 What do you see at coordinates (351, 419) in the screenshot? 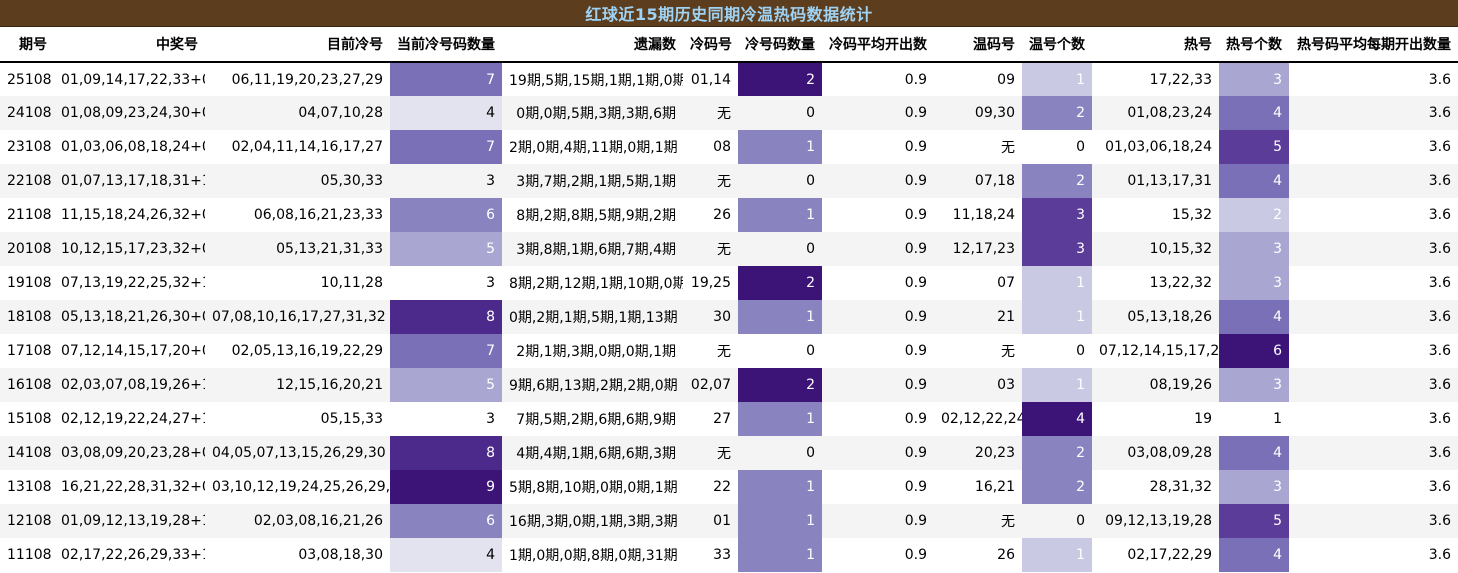
I see `current-cold-cell: 05,15,33` at bounding box center [351, 419].